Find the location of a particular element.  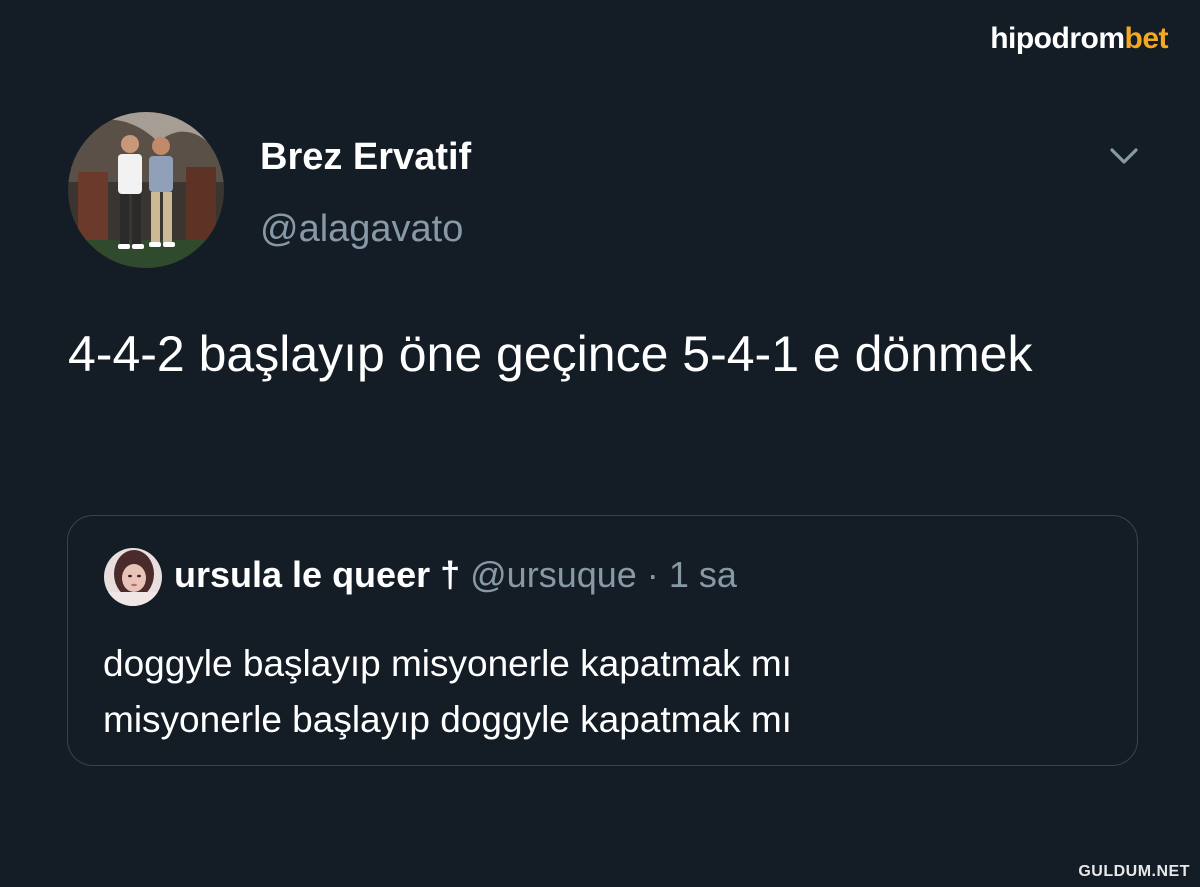

author-avatar-photo is located at coordinates (146, 190).